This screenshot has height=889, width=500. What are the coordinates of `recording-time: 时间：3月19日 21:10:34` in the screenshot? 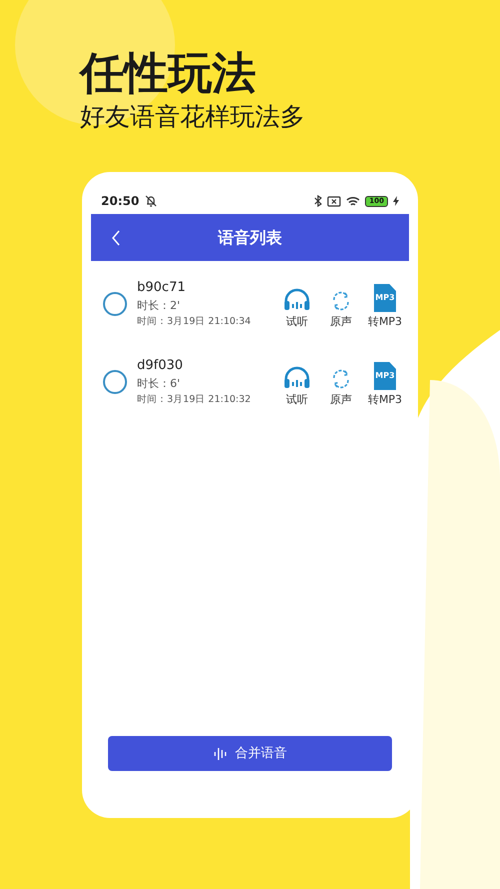 It's located at (194, 322).